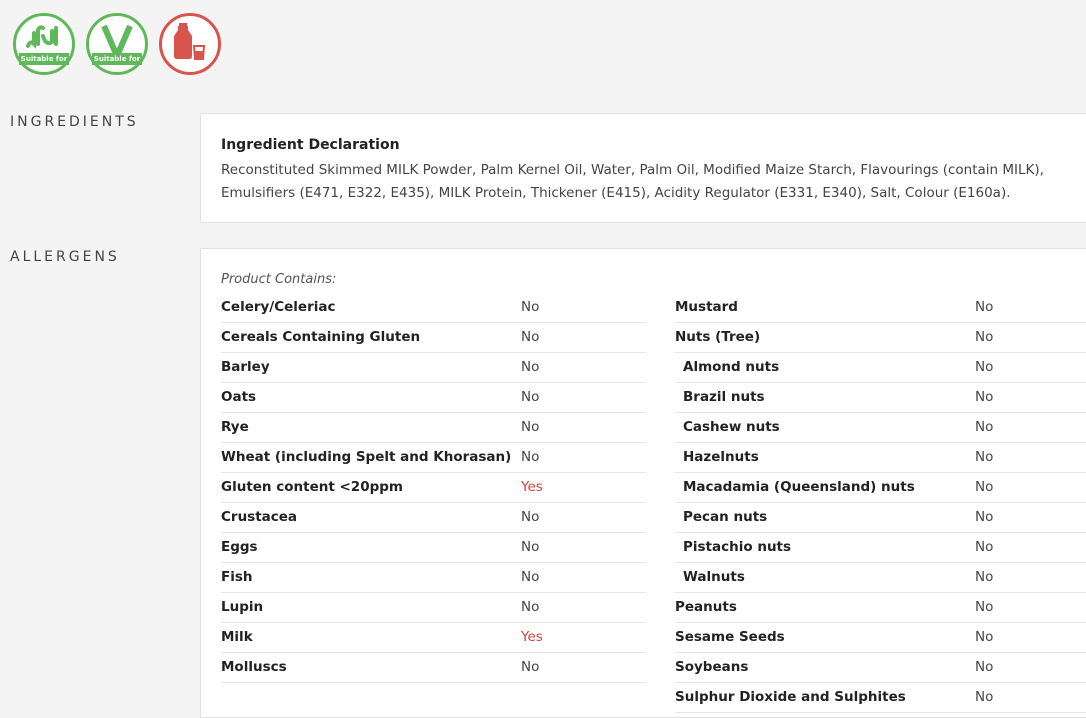  I want to click on allergen-row: Celery/Celeriac No, so click(433, 308).